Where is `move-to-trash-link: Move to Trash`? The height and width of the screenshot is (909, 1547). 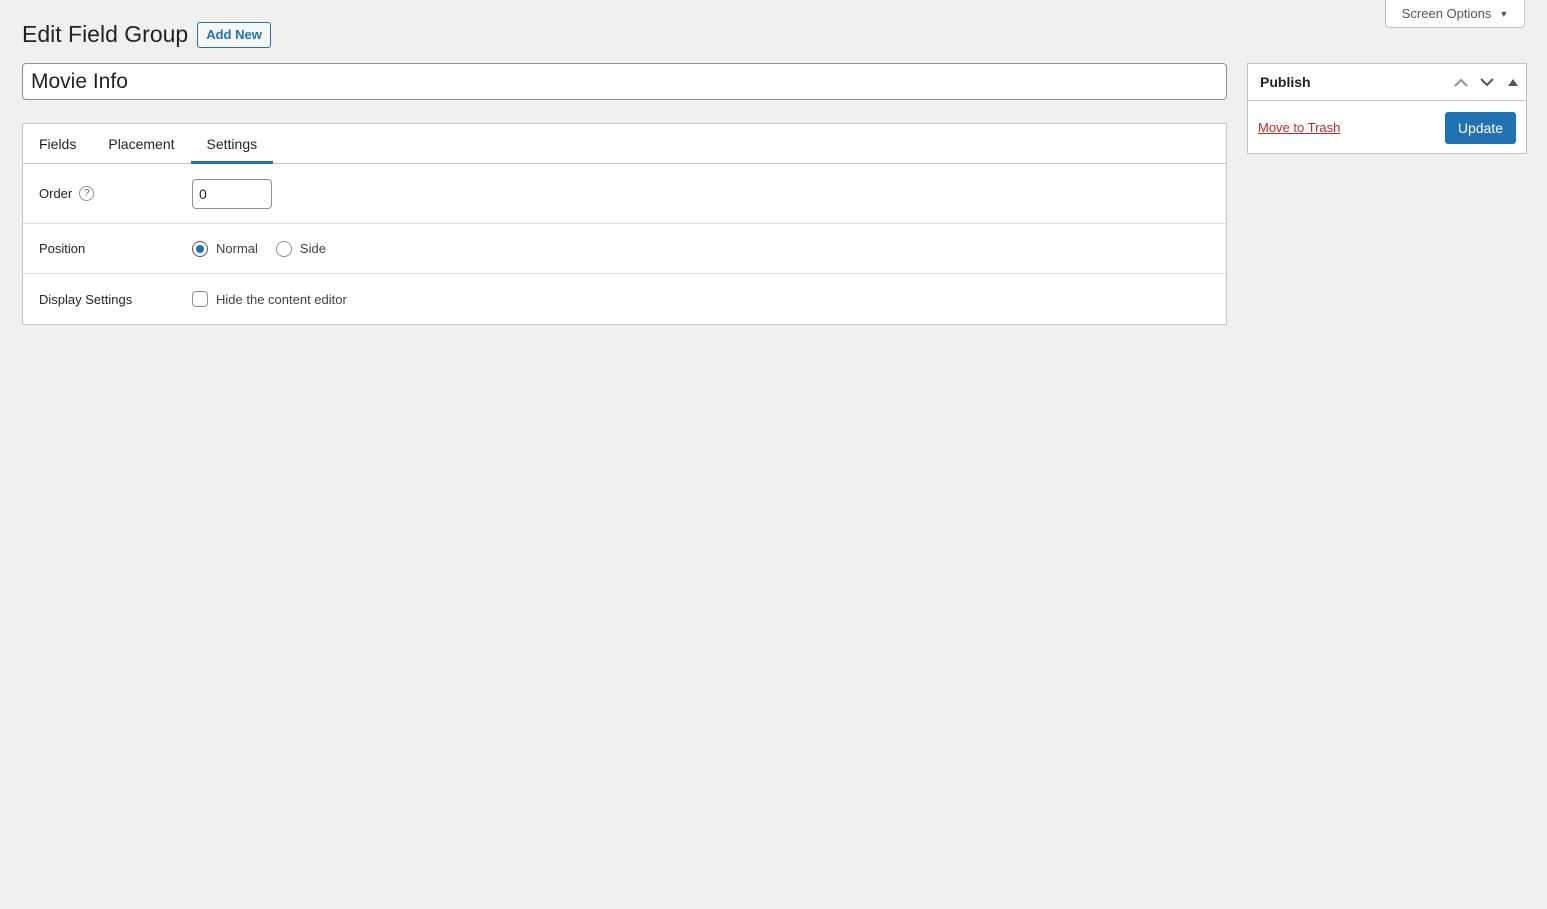
move-to-trash-link: Move to Trash is located at coordinates (1299, 127).